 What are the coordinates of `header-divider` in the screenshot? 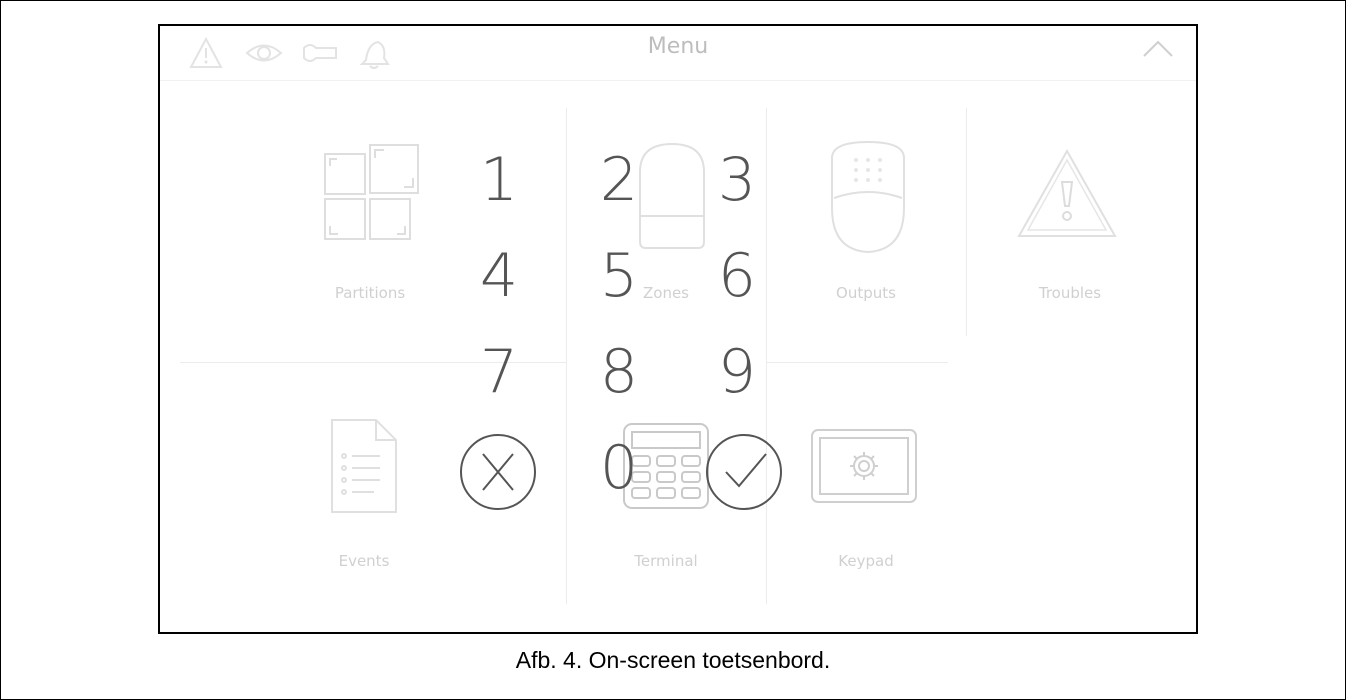 It's located at (678, 80).